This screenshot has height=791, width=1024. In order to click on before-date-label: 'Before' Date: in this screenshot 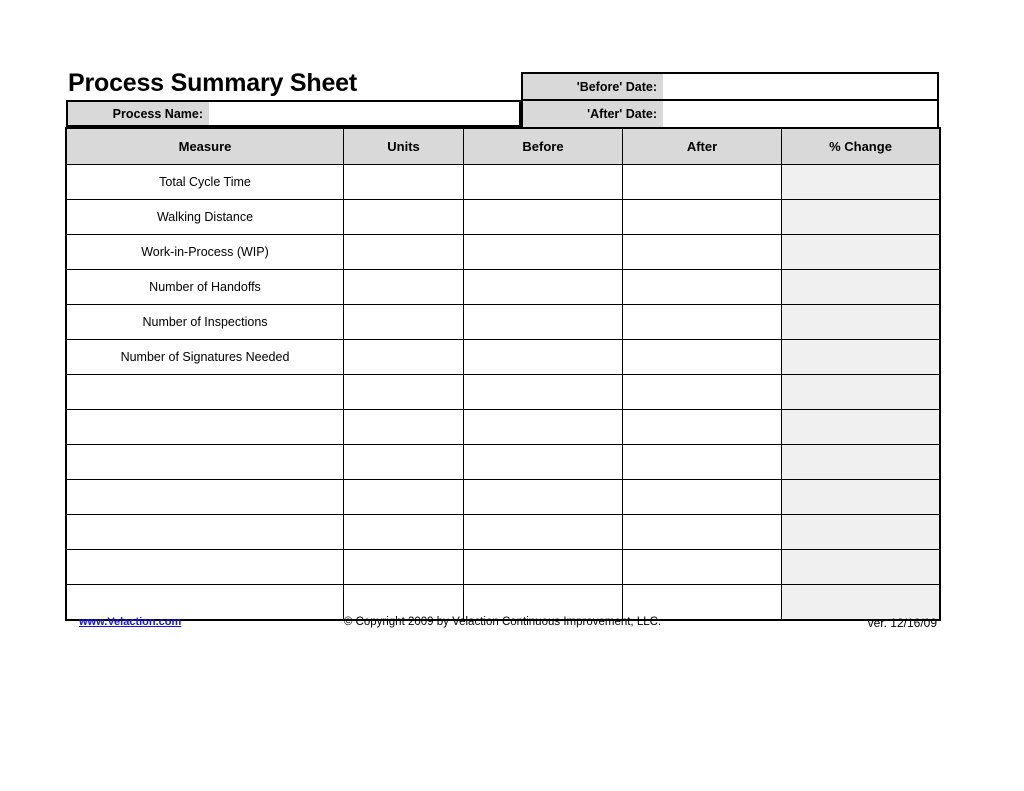, I will do `click(593, 86)`.